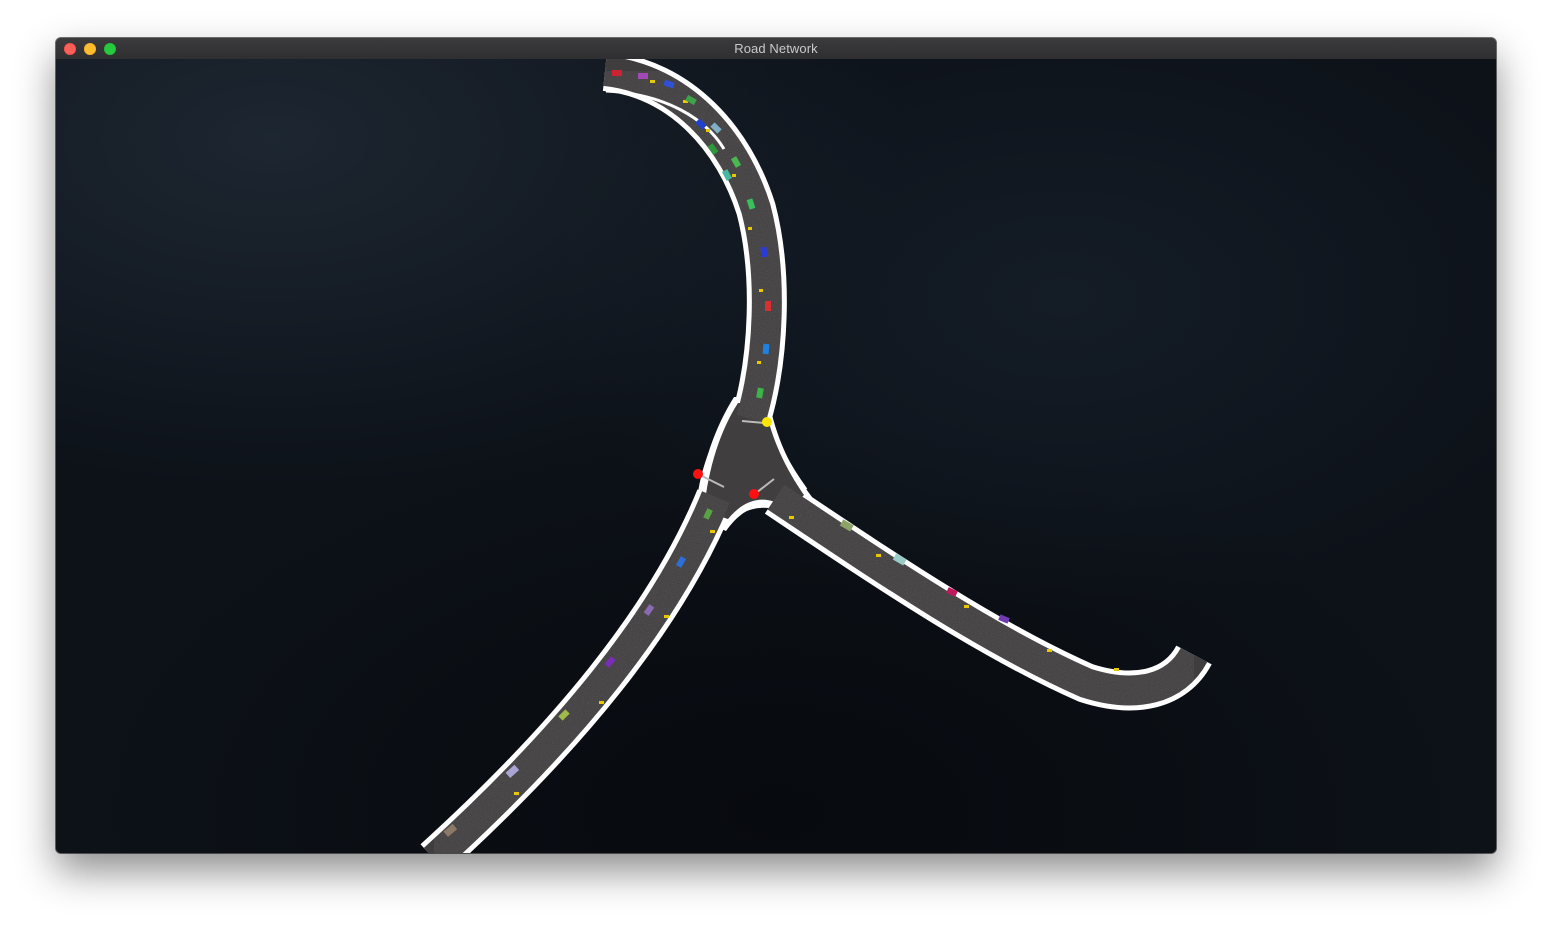 This screenshot has height=927, width=1552. I want to click on title-bar: Road Network, so click(776, 49).